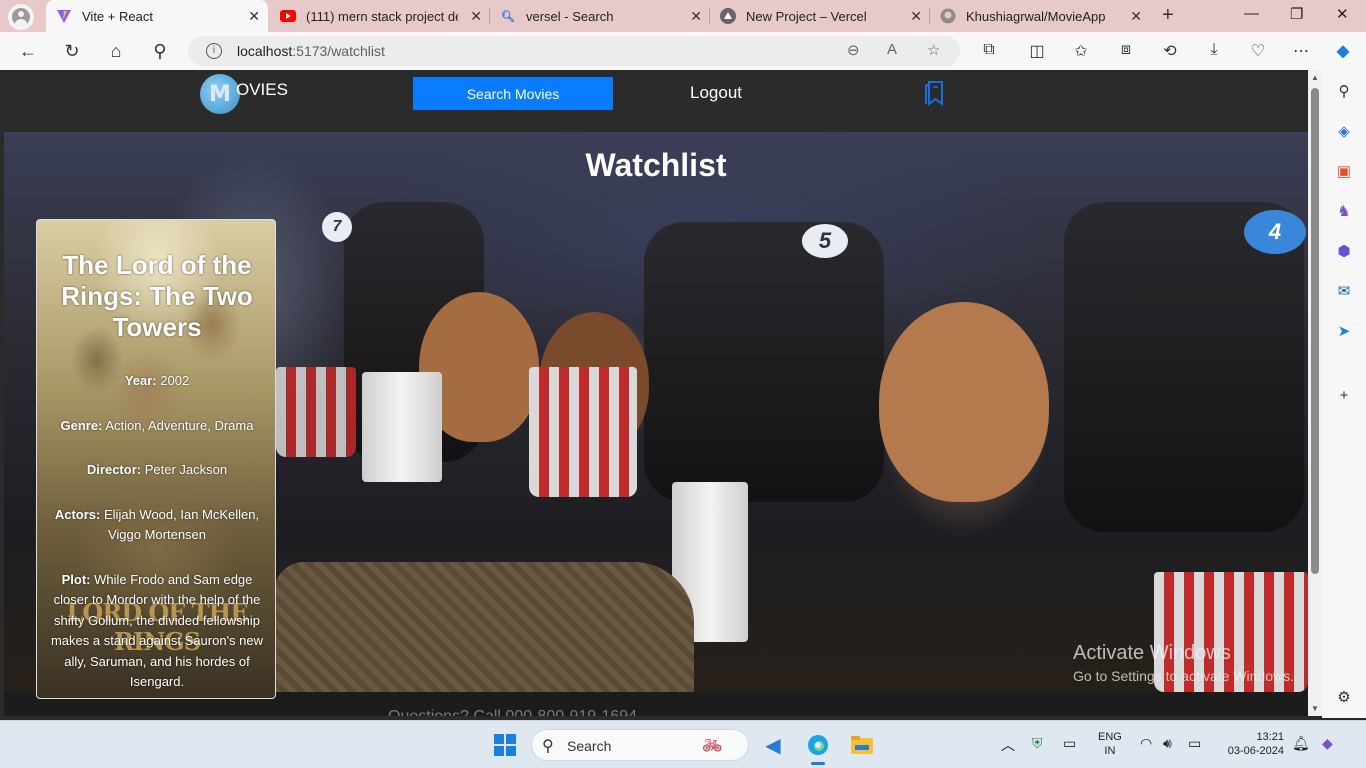 Image resolution: width=1366 pixels, height=768 pixels. What do you see at coordinates (773, 745) in the screenshot?
I see `vscode-icon: ◀` at bounding box center [773, 745].